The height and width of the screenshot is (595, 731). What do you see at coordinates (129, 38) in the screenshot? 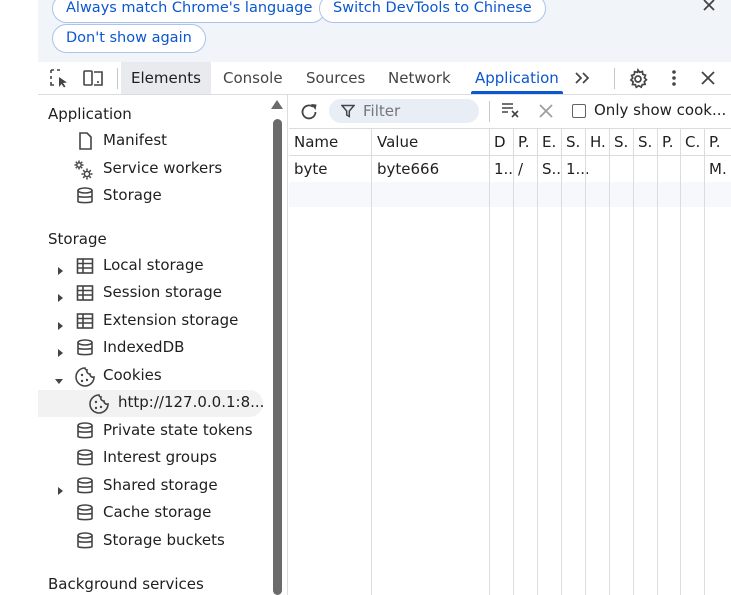
I see `dont-show-again-button: Don't show again` at bounding box center [129, 38].